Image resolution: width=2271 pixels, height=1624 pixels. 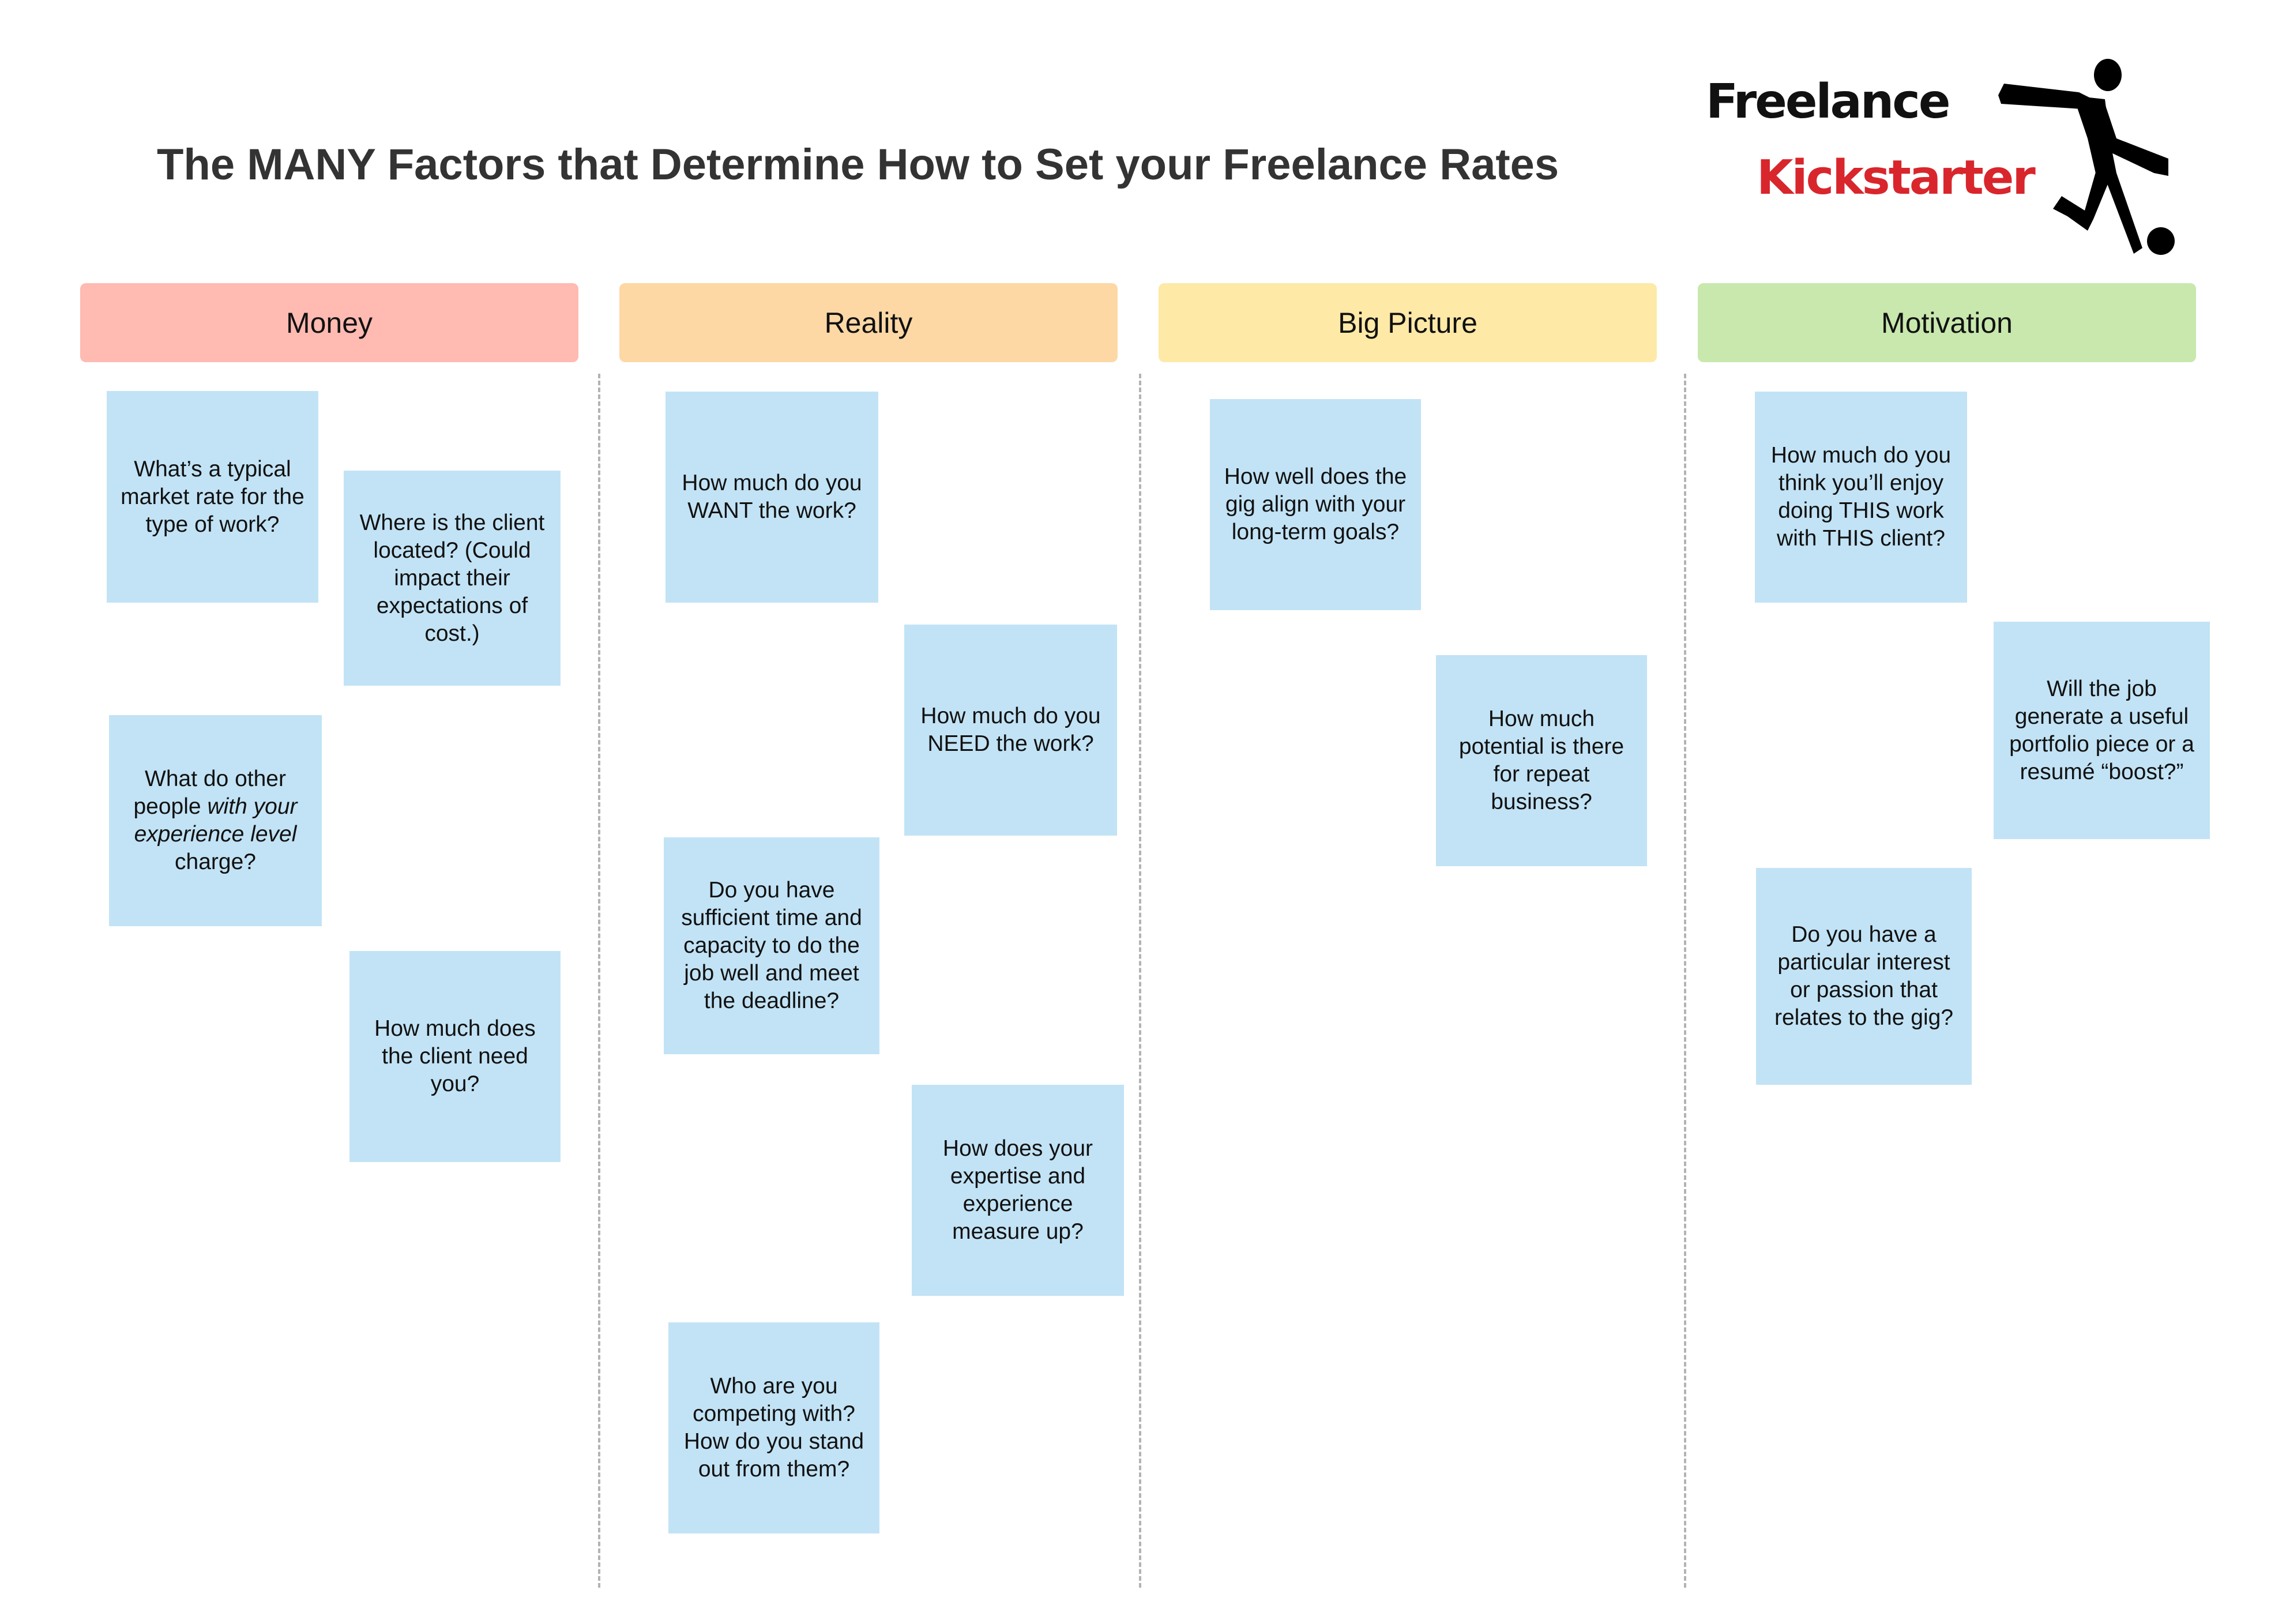 I want to click on sticky-note: How much do you NEED the work?, so click(x=1011, y=730).